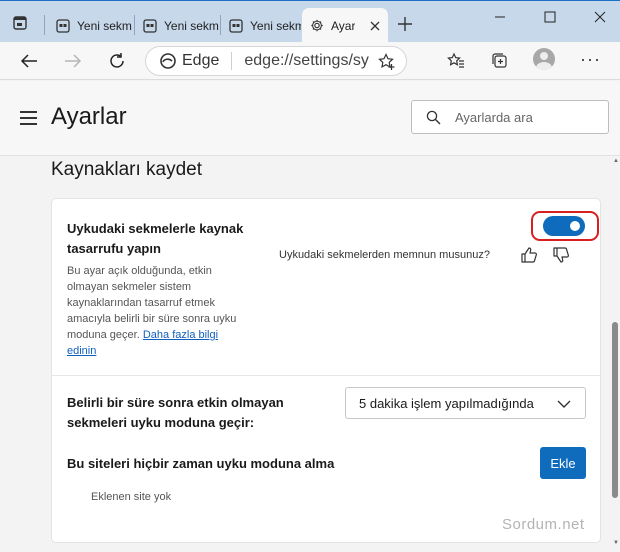 This screenshot has height=552, width=620. I want to click on more-options-icon: ···, so click(590, 59).